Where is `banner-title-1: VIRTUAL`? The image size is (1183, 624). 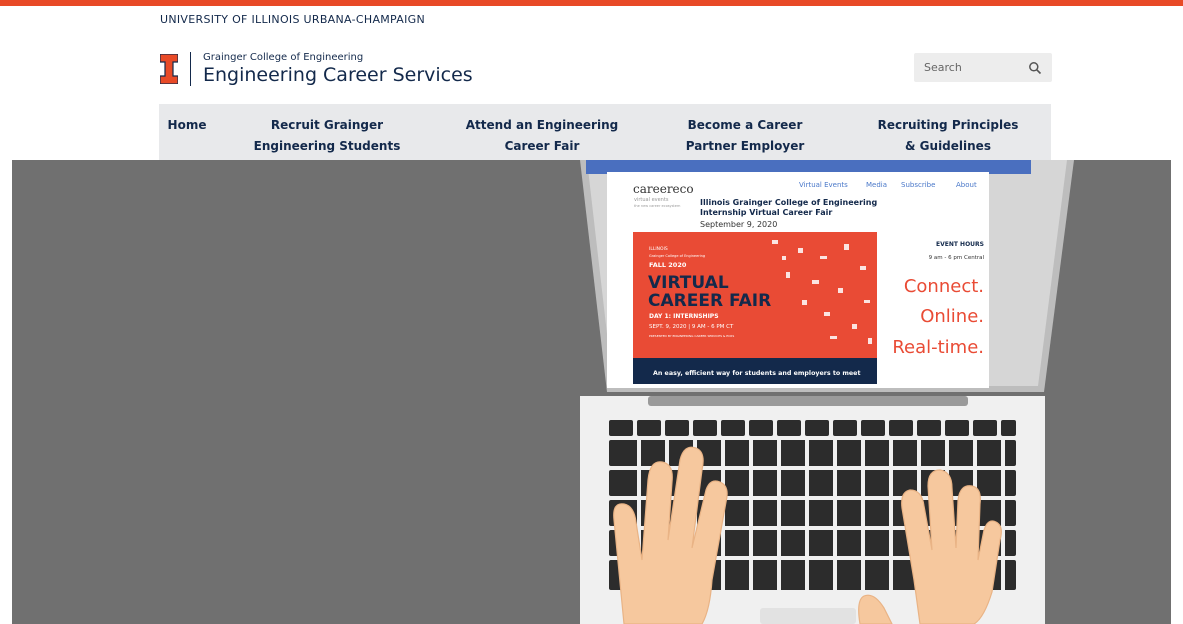
banner-title-1: VIRTUAL is located at coordinates (688, 283).